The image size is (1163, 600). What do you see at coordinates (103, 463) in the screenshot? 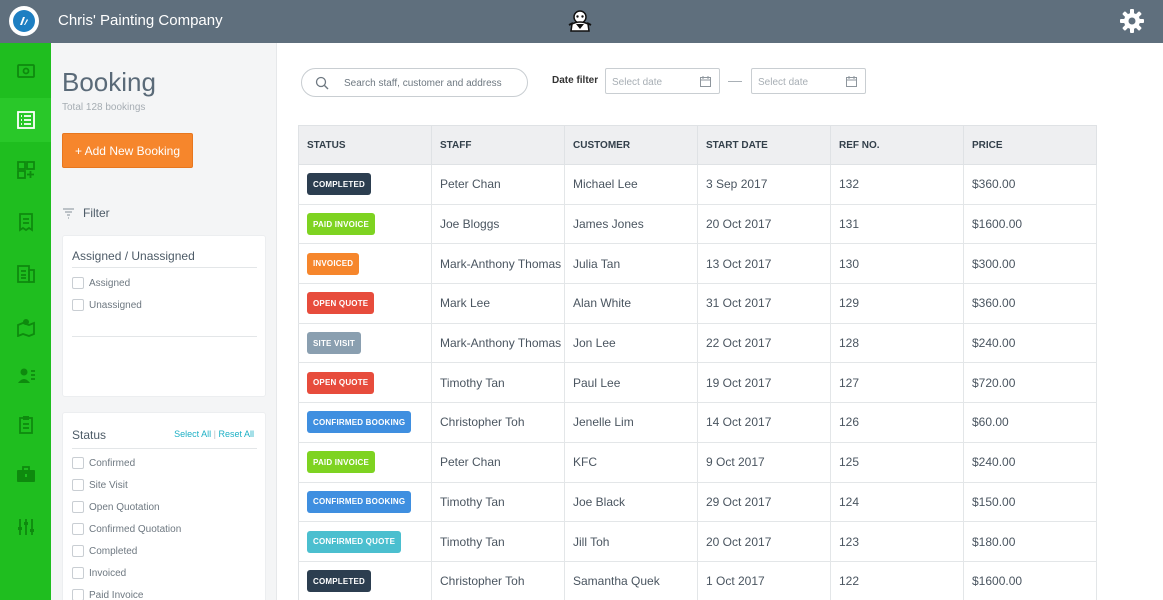
I see `status-option: Confirmed` at bounding box center [103, 463].